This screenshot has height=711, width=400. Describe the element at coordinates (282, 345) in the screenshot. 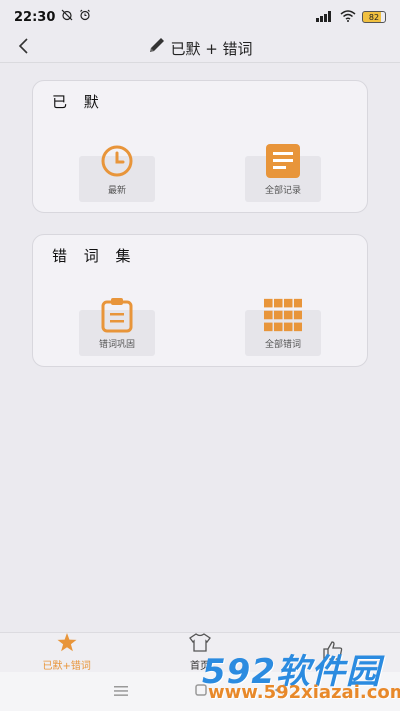

I see `tile-label: 全部错词` at that location.